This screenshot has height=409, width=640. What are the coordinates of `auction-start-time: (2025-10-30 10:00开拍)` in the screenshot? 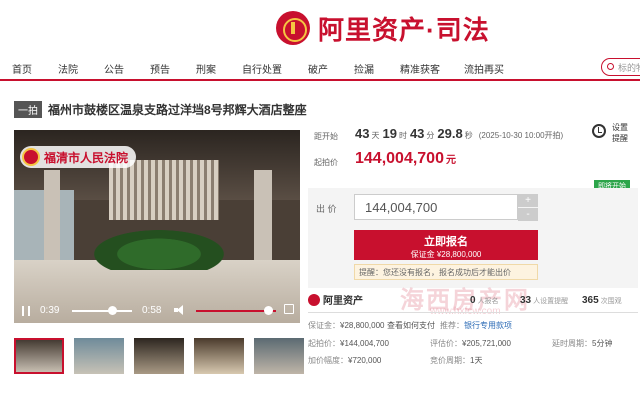 It's located at (521, 135).